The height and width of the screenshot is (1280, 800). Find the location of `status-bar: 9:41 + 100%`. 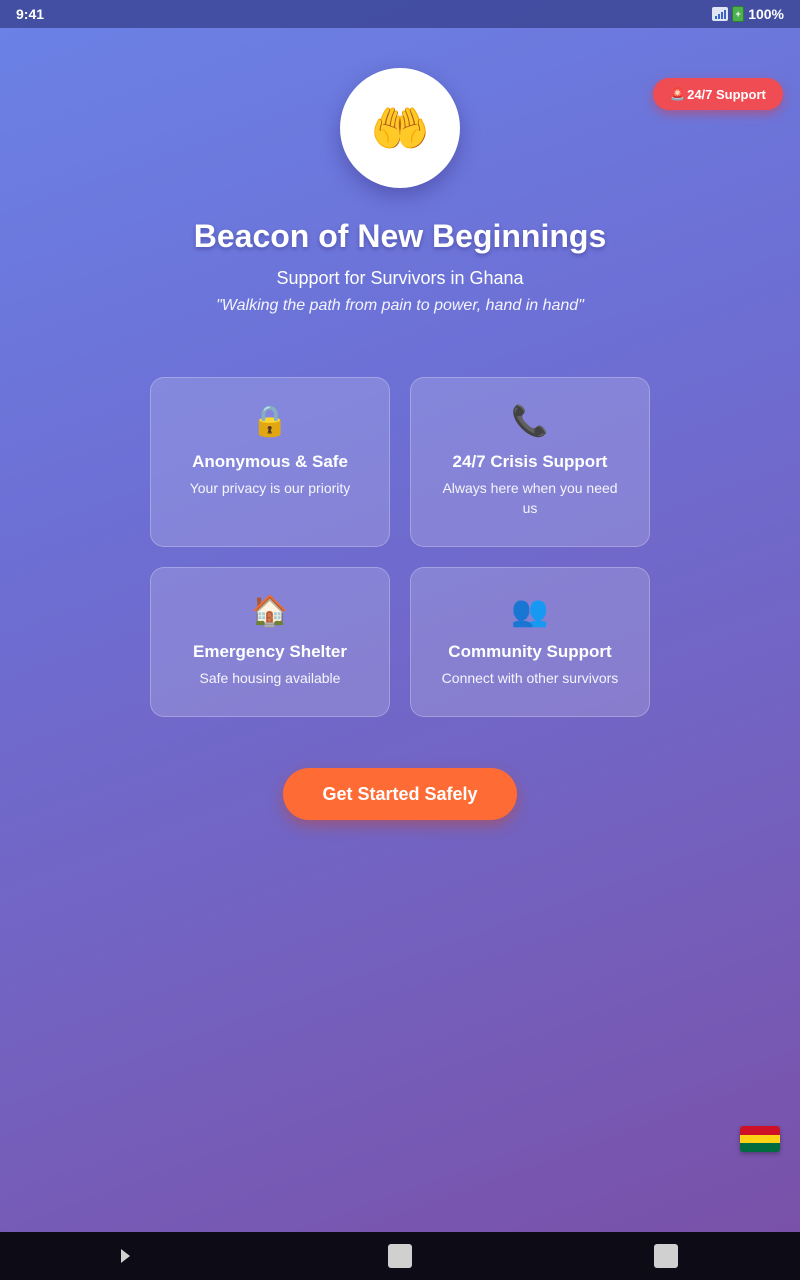

status-bar: 9:41 + 100% is located at coordinates (400, 14).